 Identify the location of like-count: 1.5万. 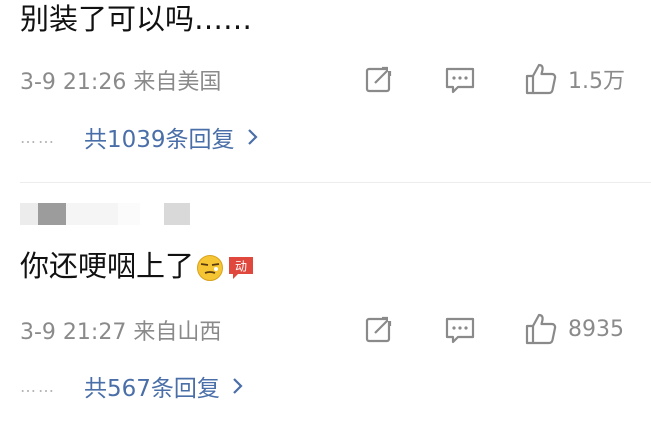
(596, 81).